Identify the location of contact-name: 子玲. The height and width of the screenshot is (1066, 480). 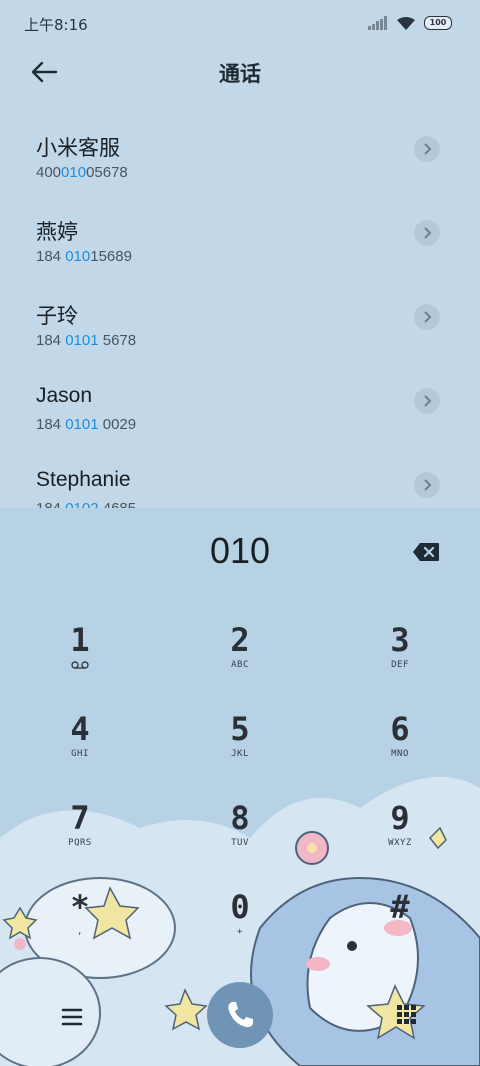
(57, 316).